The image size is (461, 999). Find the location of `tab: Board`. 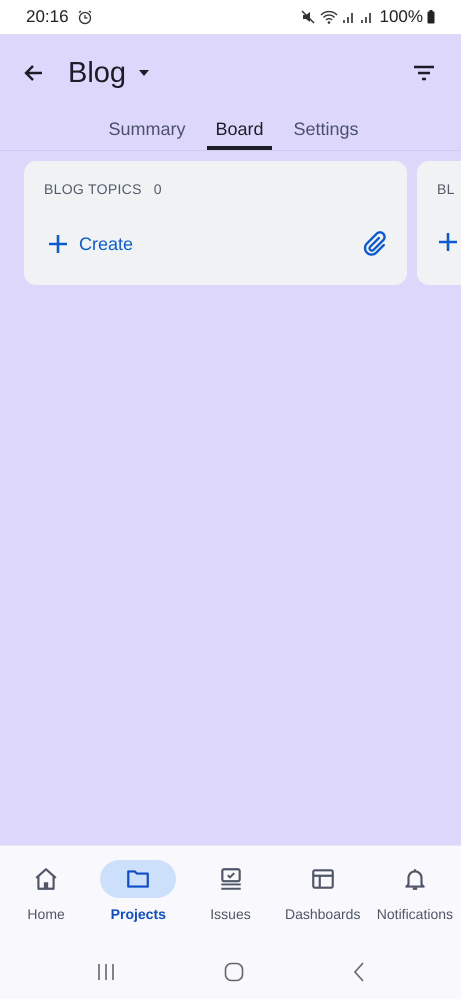

tab: Board is located at coordinates (239, 131).